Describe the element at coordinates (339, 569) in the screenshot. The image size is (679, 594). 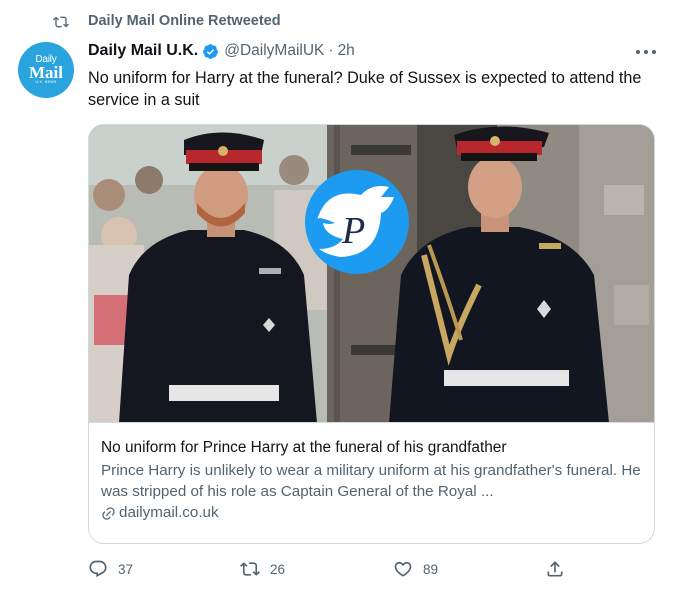
I see `tweet-actions: 37 26 89` at that location.